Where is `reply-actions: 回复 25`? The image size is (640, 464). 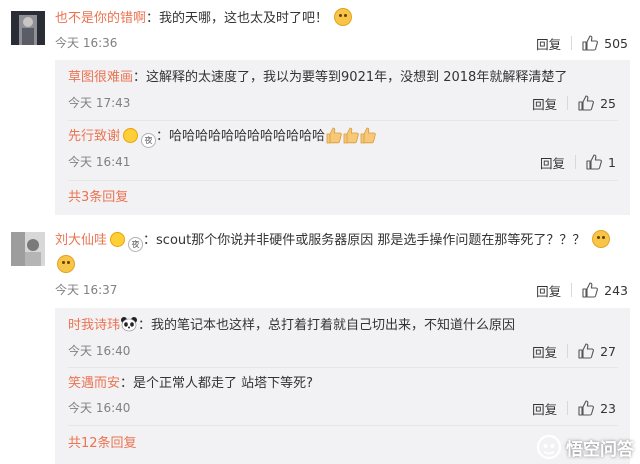 reply-actions: 回复 25 is located at coordinates (574, 103).